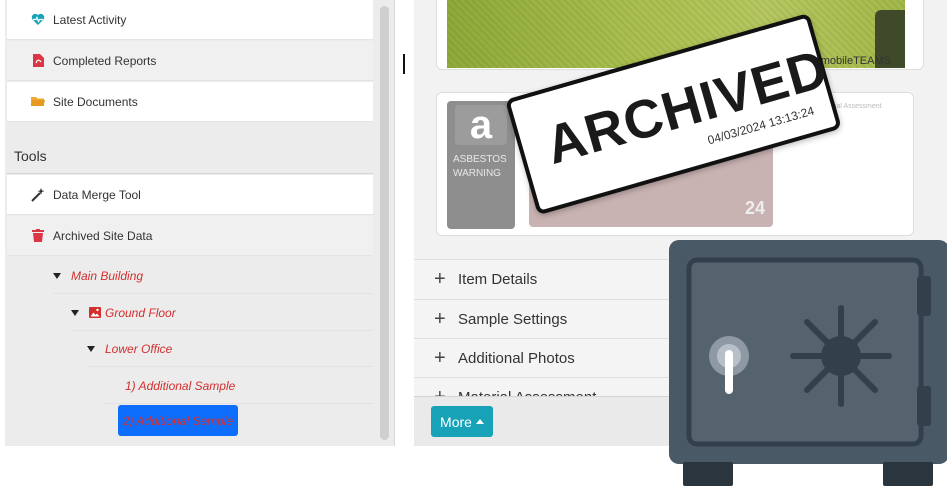 The image size is (947, 486). Describe the element at coordinates (30, 156) in the screenshot. I see `tools-heading: Tools` at that location.